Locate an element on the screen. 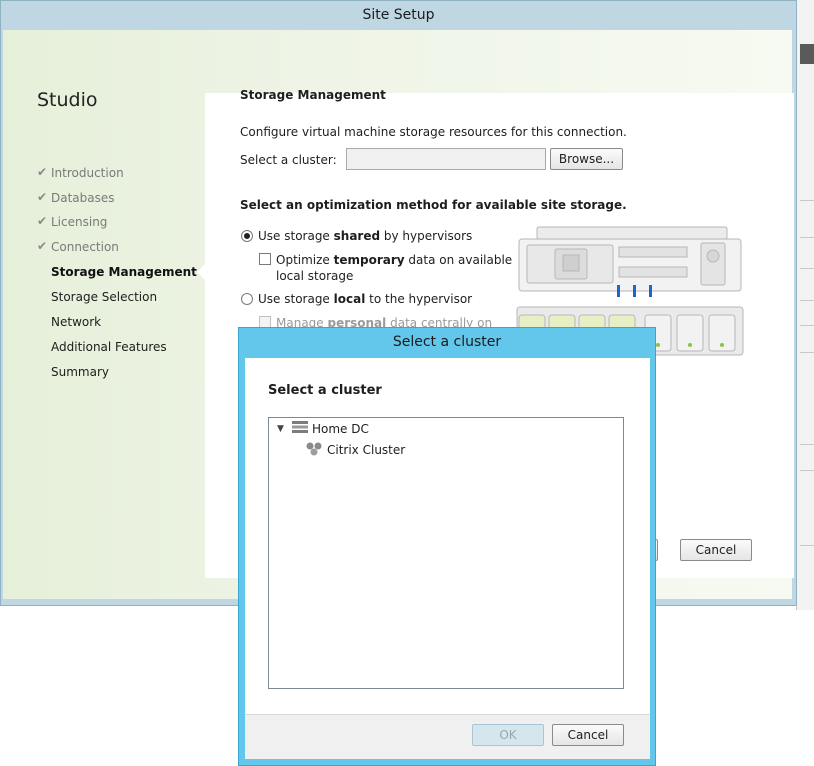 The image size is (814, 766). studio-brand: Studio is located at coordinates (67, 100).